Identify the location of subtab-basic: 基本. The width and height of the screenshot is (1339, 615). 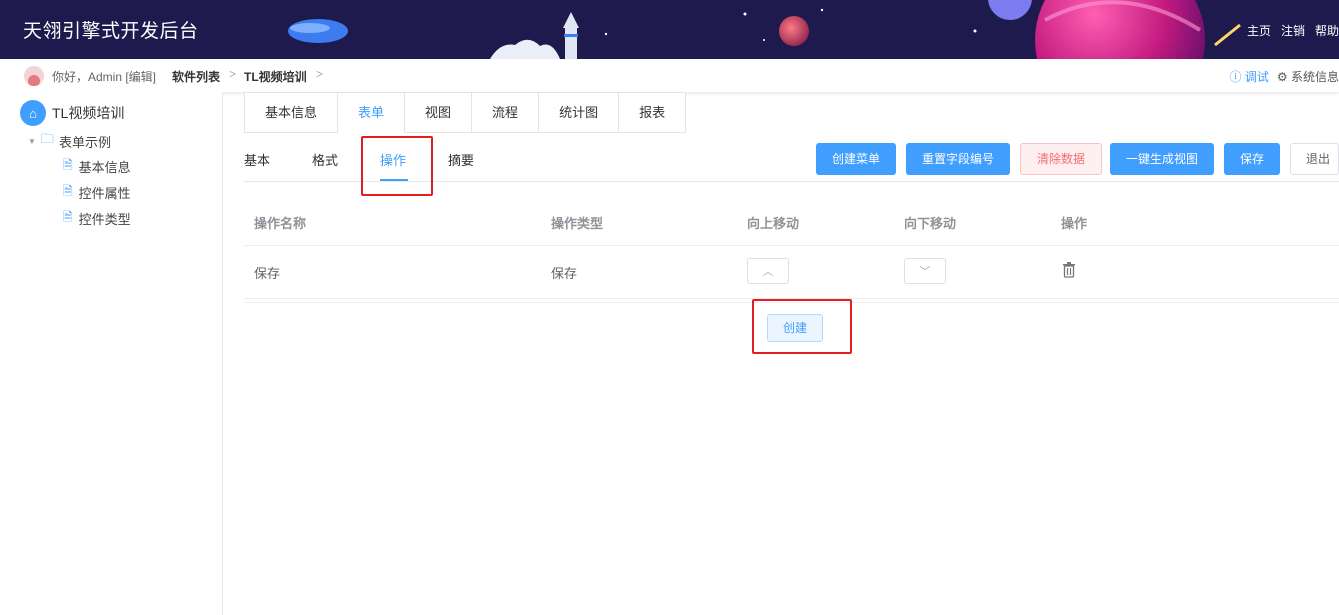
(257, 159).